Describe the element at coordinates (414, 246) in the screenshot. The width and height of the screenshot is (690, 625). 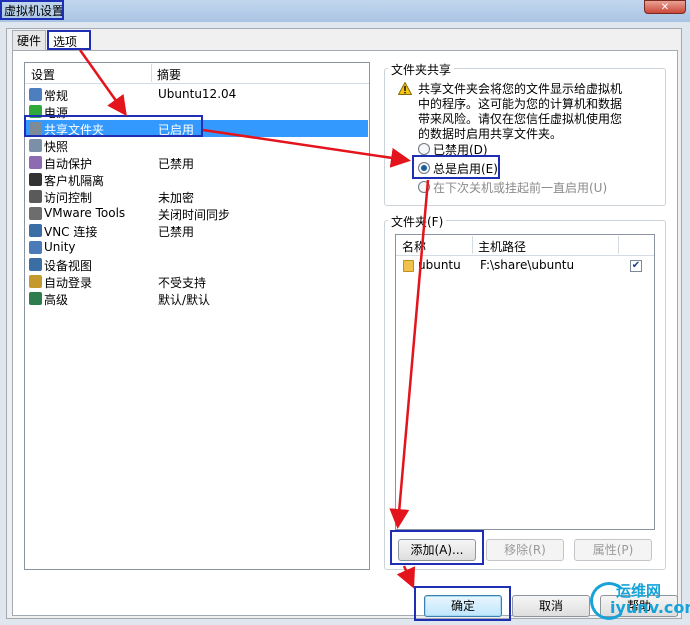
I see `column-header-name: 名称` at that location.